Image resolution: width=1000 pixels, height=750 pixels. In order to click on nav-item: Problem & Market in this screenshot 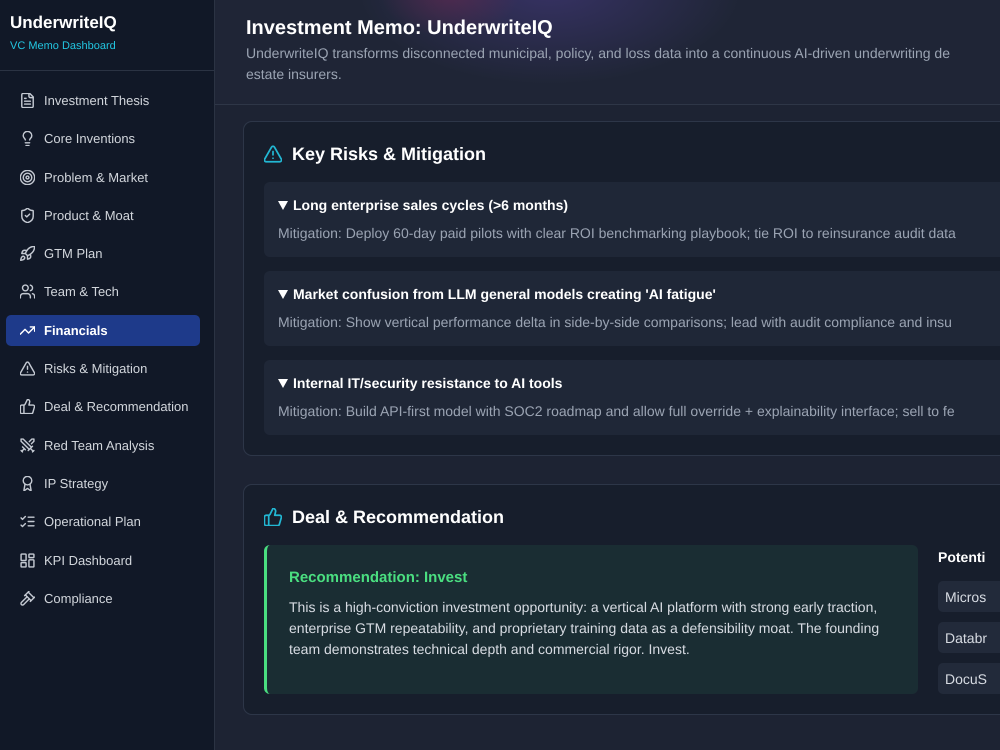, I will do `click(103, 177)`.